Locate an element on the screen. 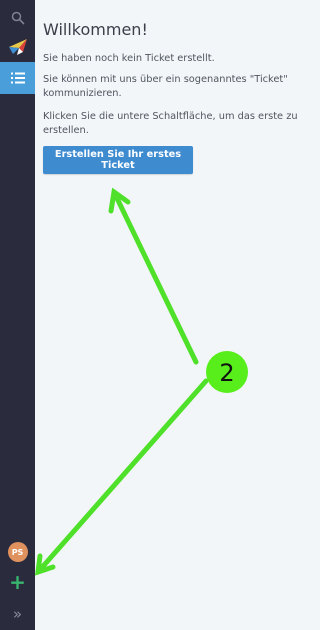  avatar-button: PS is located at coordinates (17, 552).